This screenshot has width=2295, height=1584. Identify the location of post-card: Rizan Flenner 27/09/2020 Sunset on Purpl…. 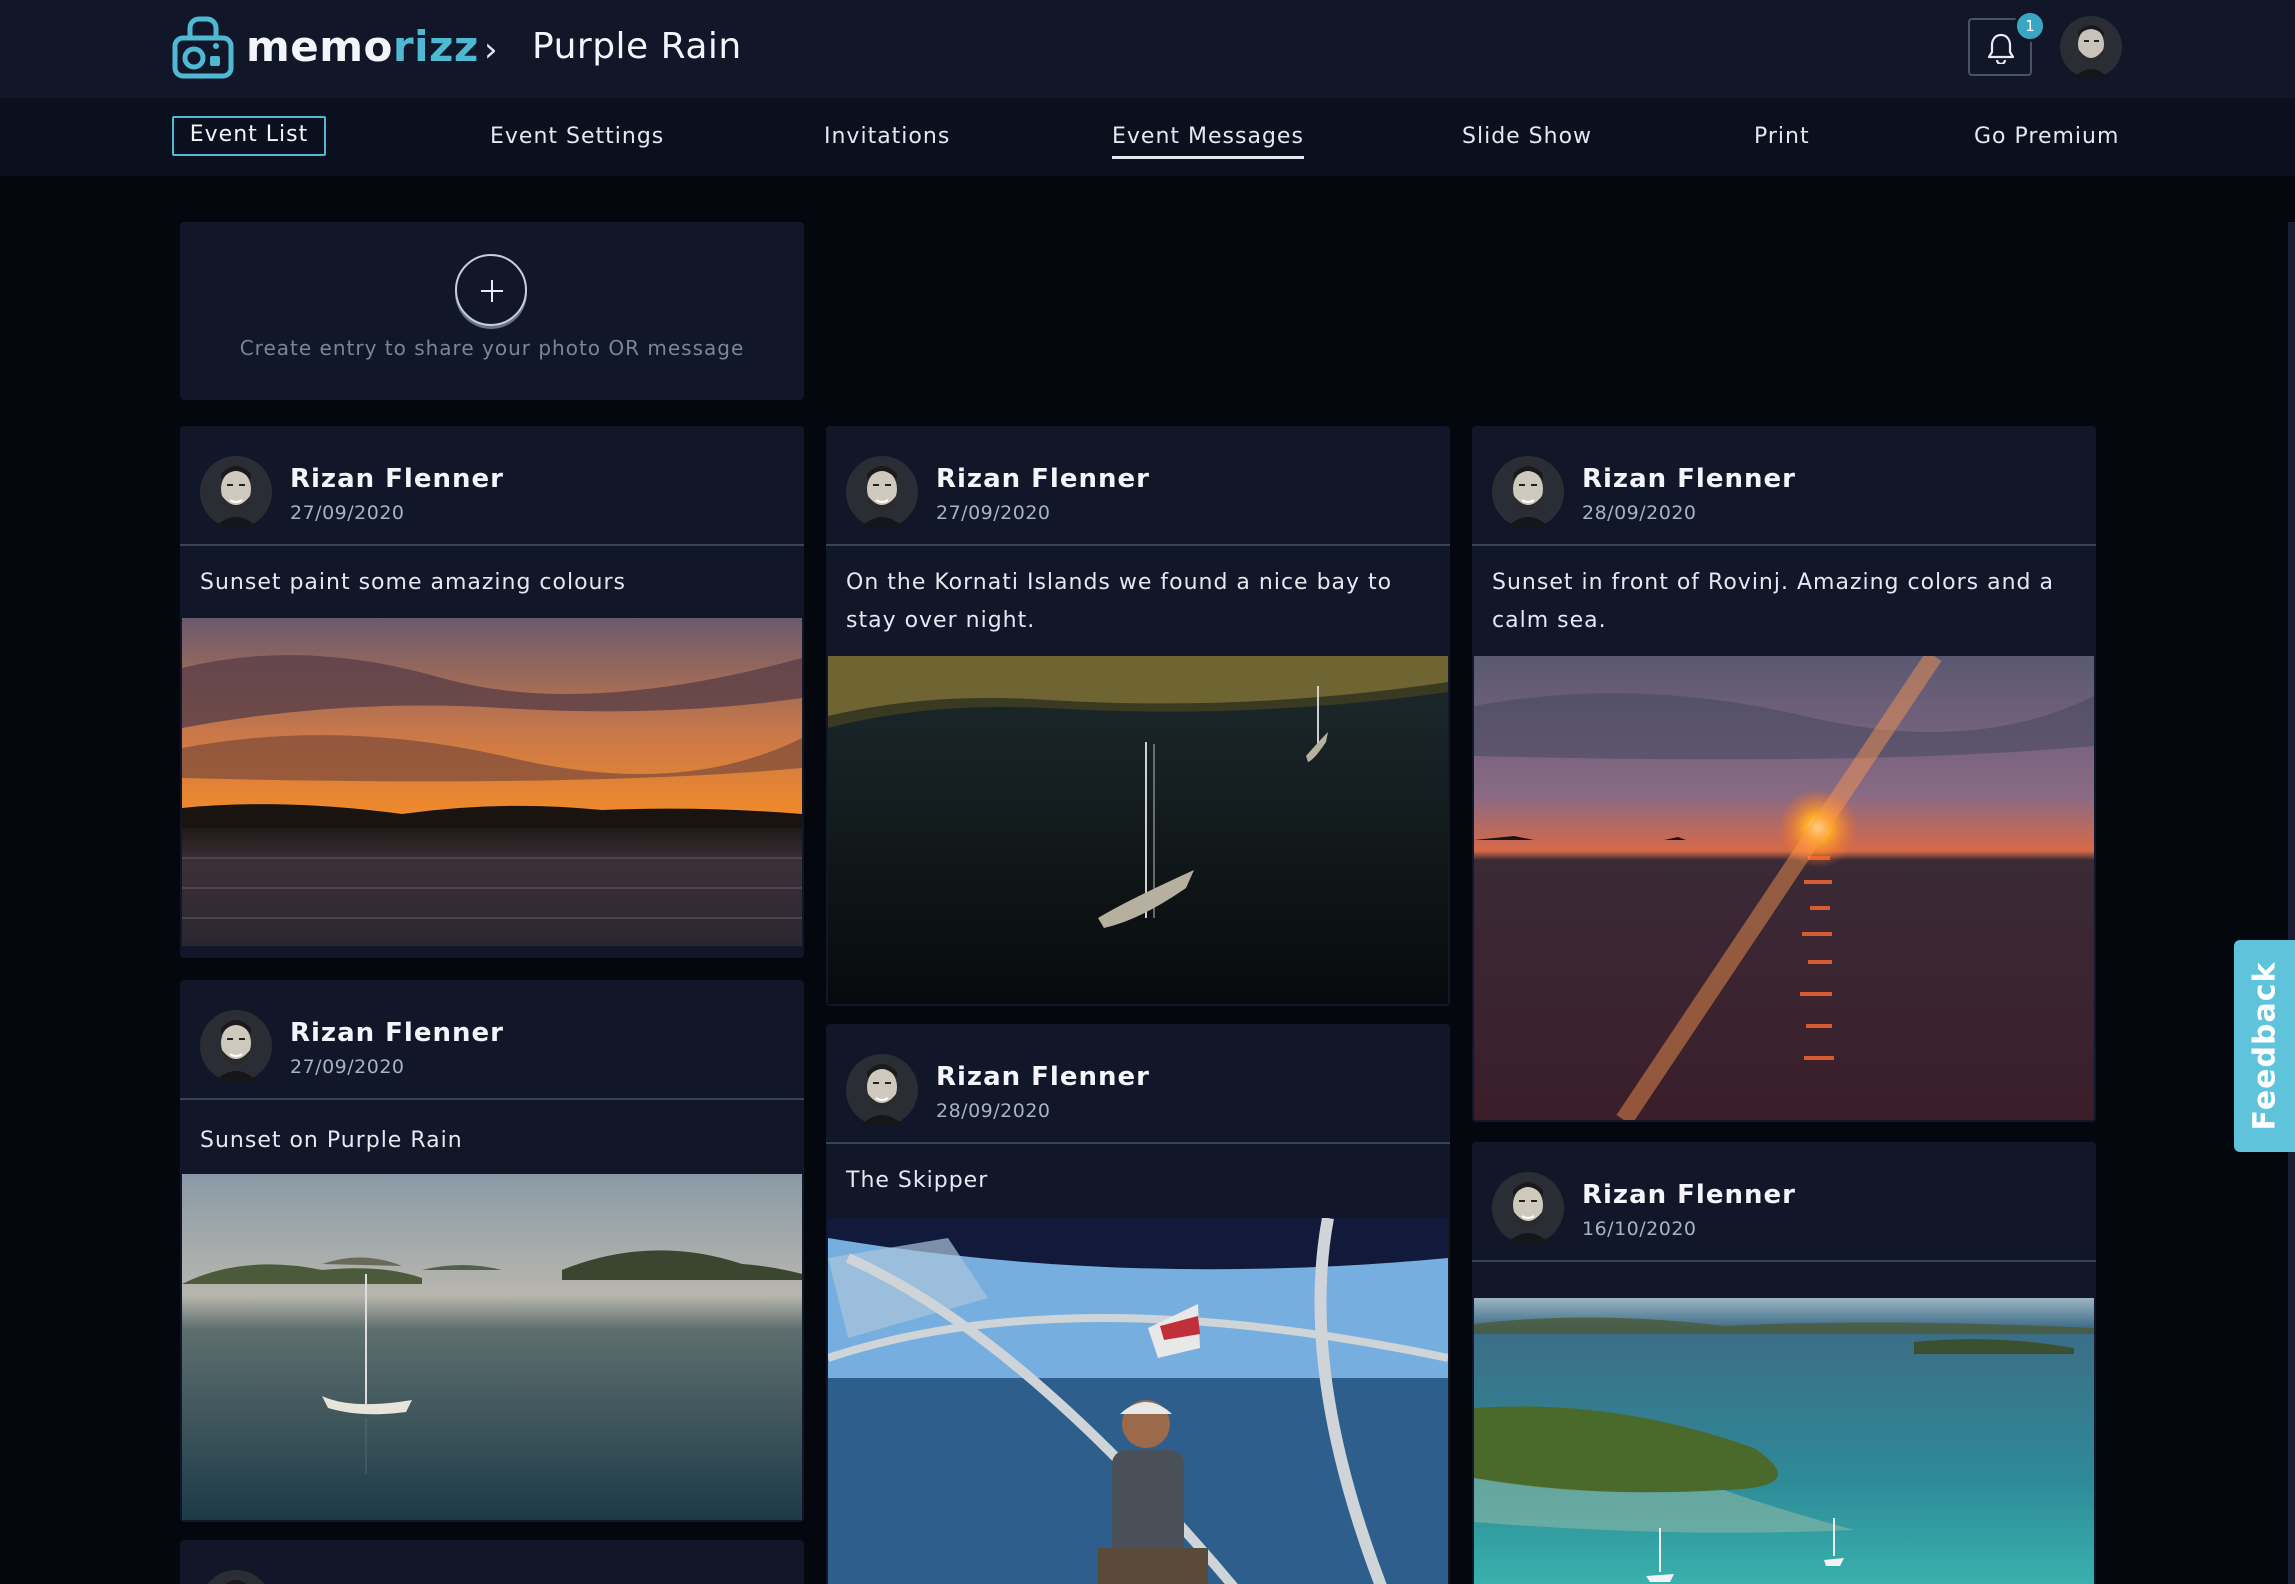
(492, 1251).